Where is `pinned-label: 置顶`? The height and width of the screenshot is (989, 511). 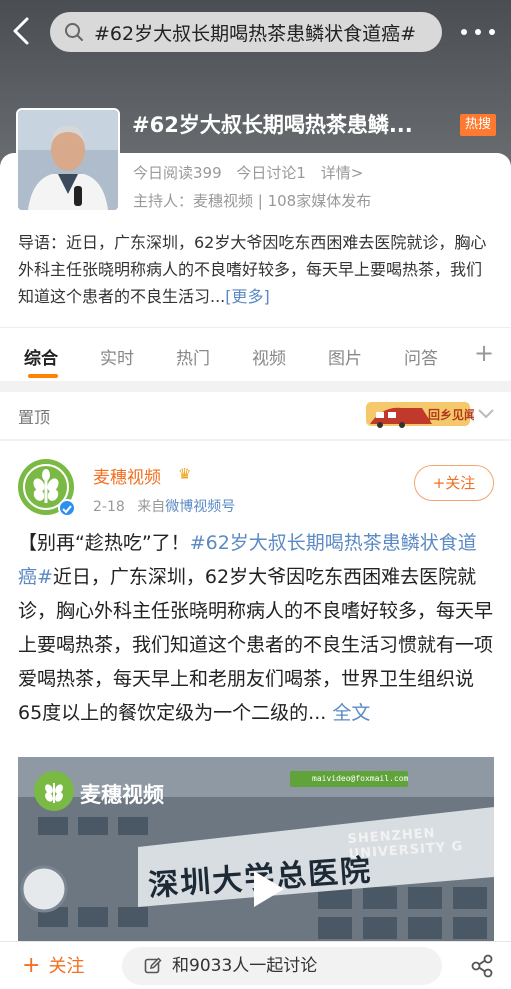
pinned-label: 置顶 is located at coordinates (34, 417).